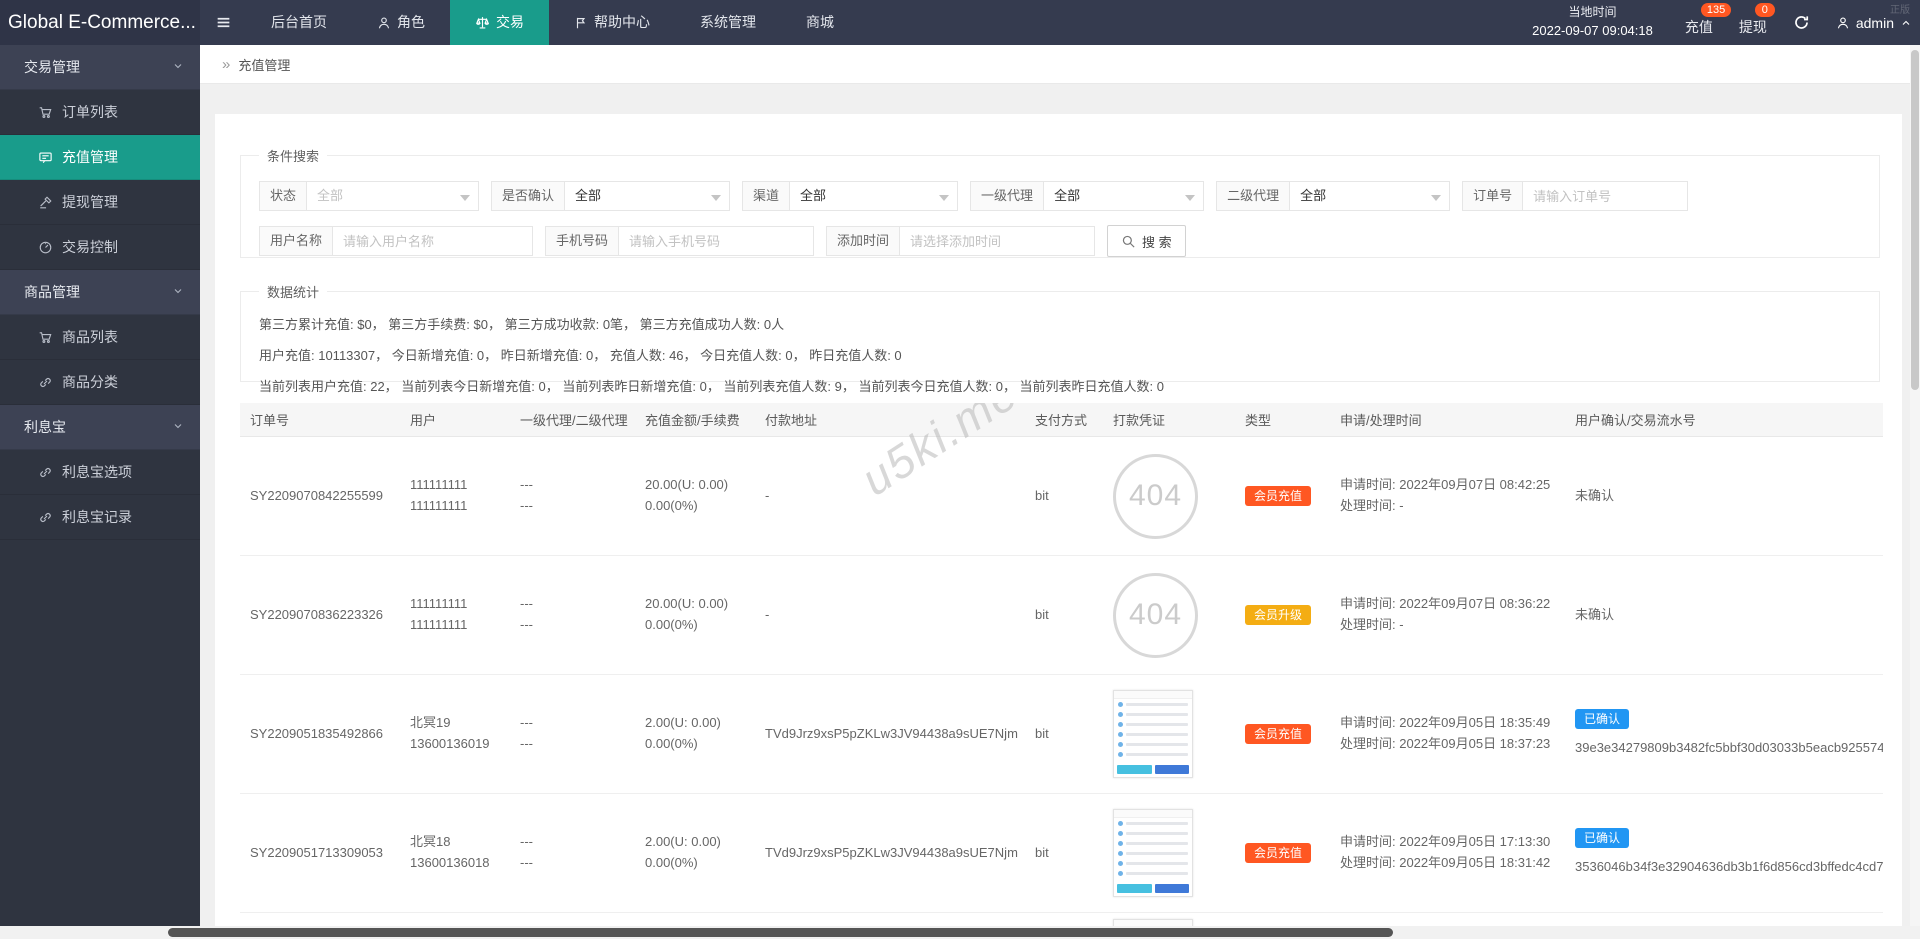 Image resolution: width=1920 pixels, height=939 pixels. I want to click on confirm-text: 未确认, so click(1595, 495).